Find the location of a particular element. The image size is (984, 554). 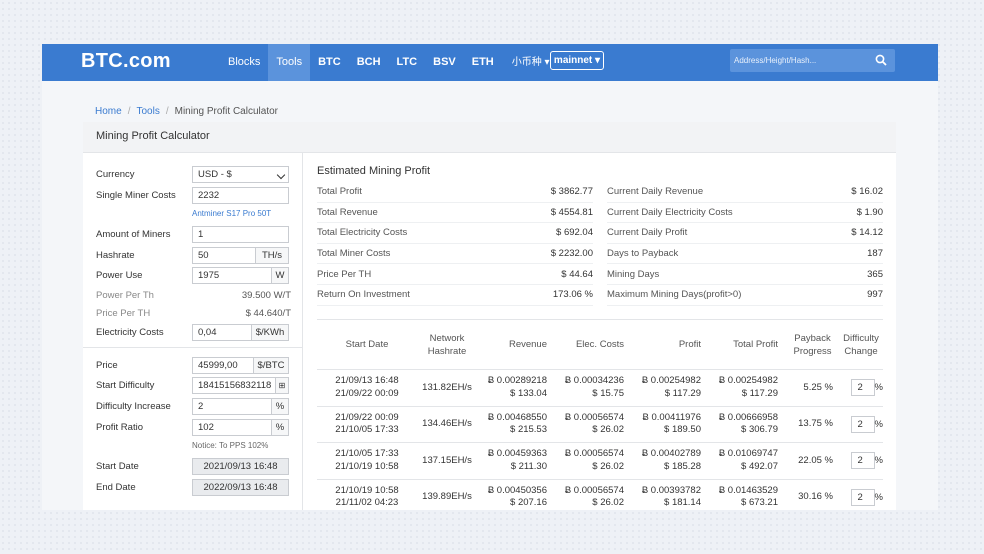

date-from: 21/10/19 10:58 is located at coordinates (367, 490).